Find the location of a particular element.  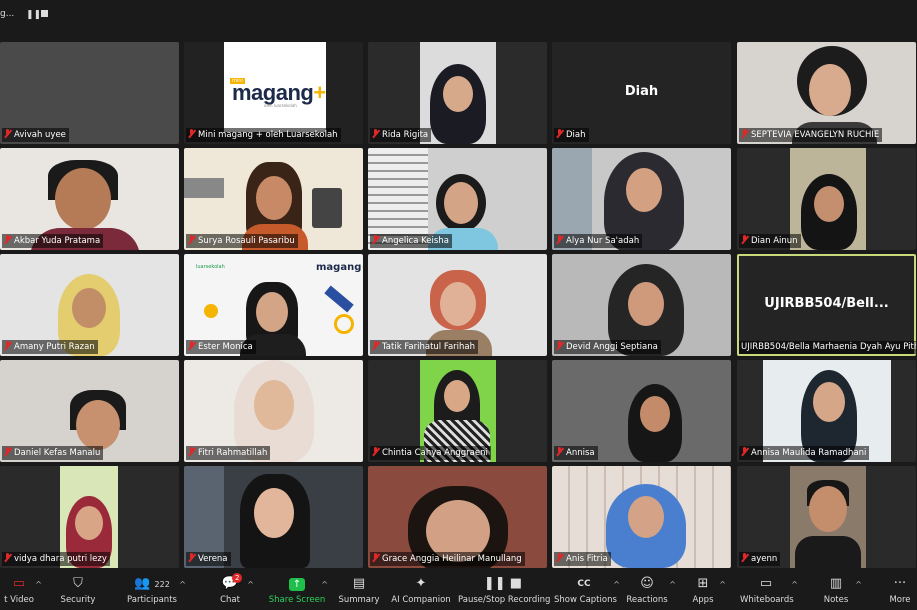

video-button: ▭ t Video ^ is located at coordinates (21, 589).